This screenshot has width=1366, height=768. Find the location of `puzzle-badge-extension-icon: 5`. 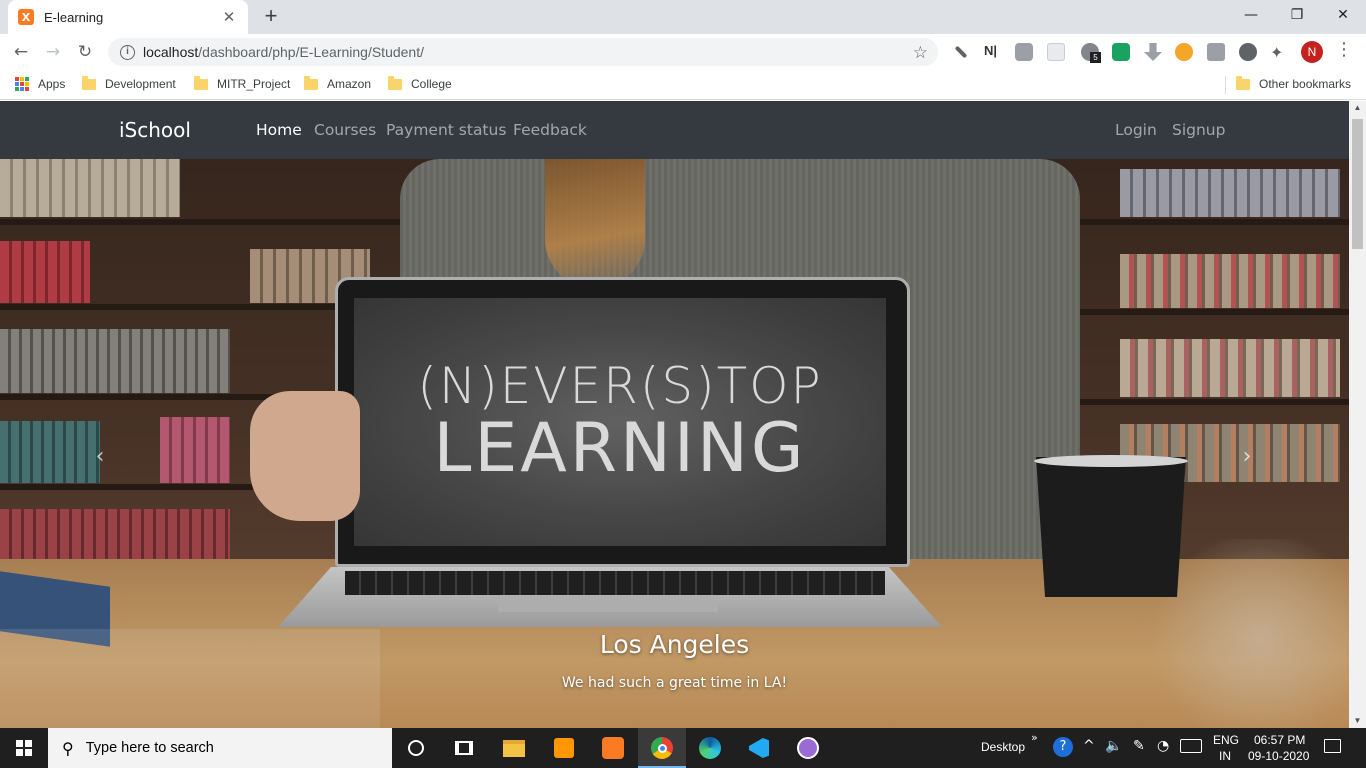

puzzle-badge-extension-icon: 5 is located at coordinates (1091, 53).